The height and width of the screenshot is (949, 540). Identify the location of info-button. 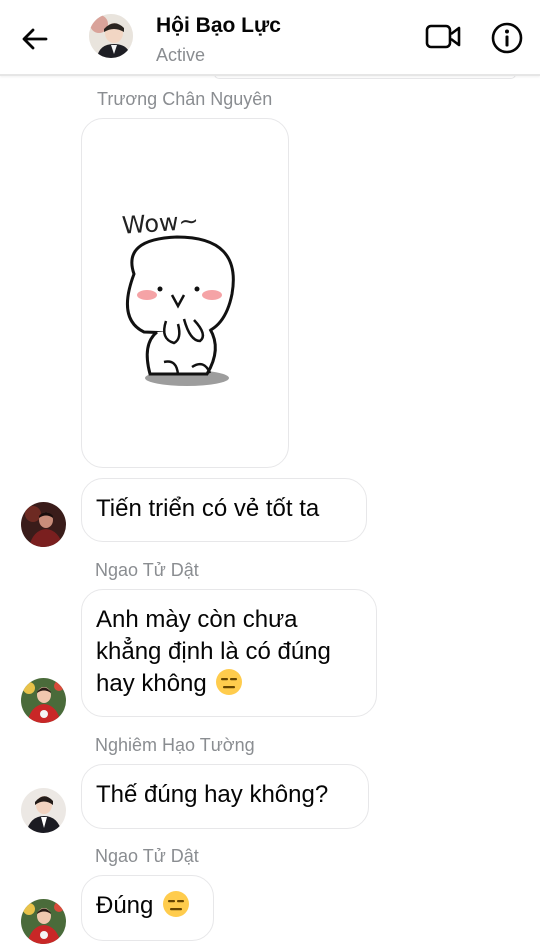
(507, 38).